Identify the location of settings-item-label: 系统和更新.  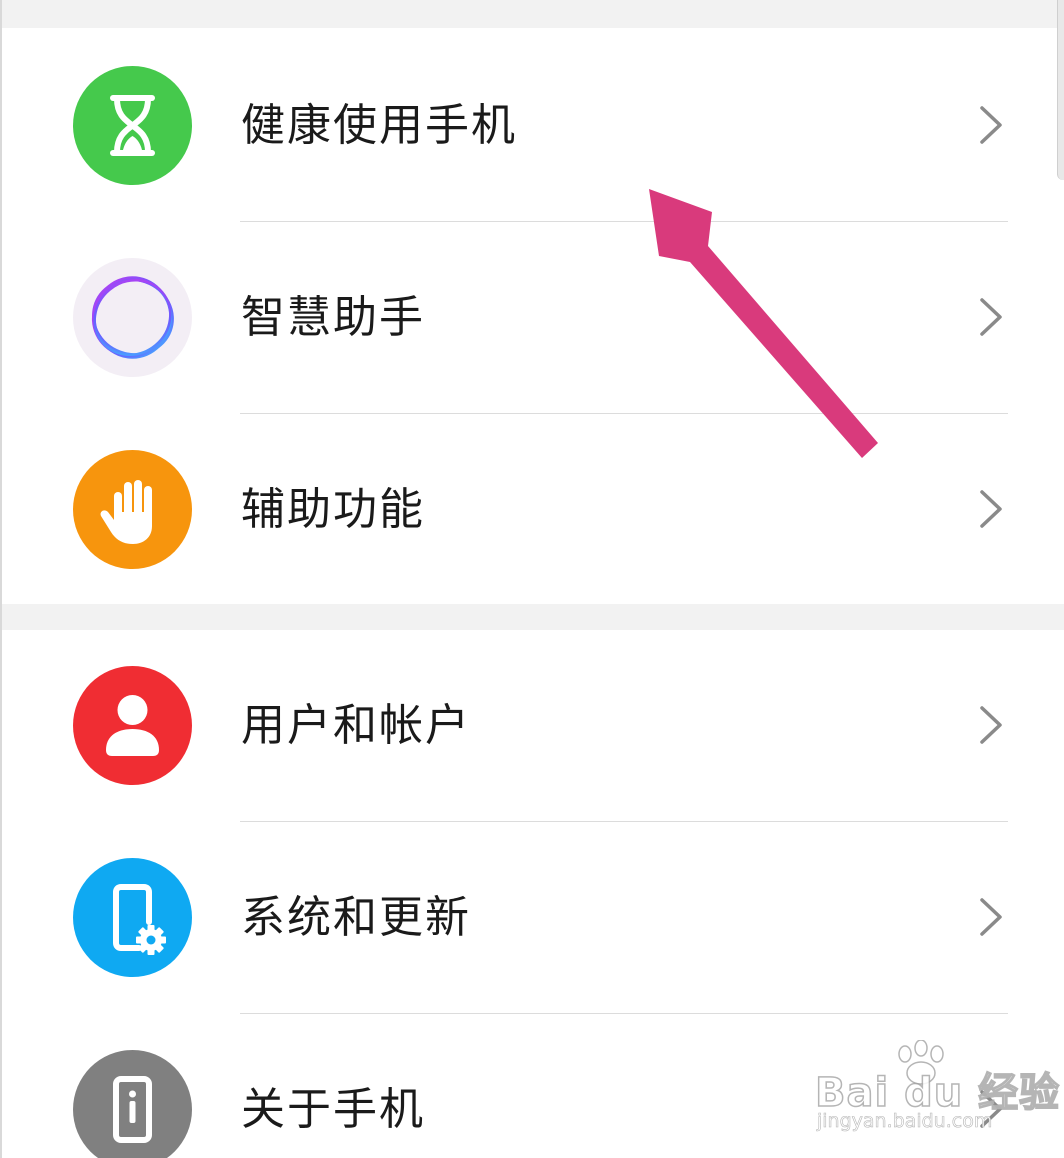
(356, 917).